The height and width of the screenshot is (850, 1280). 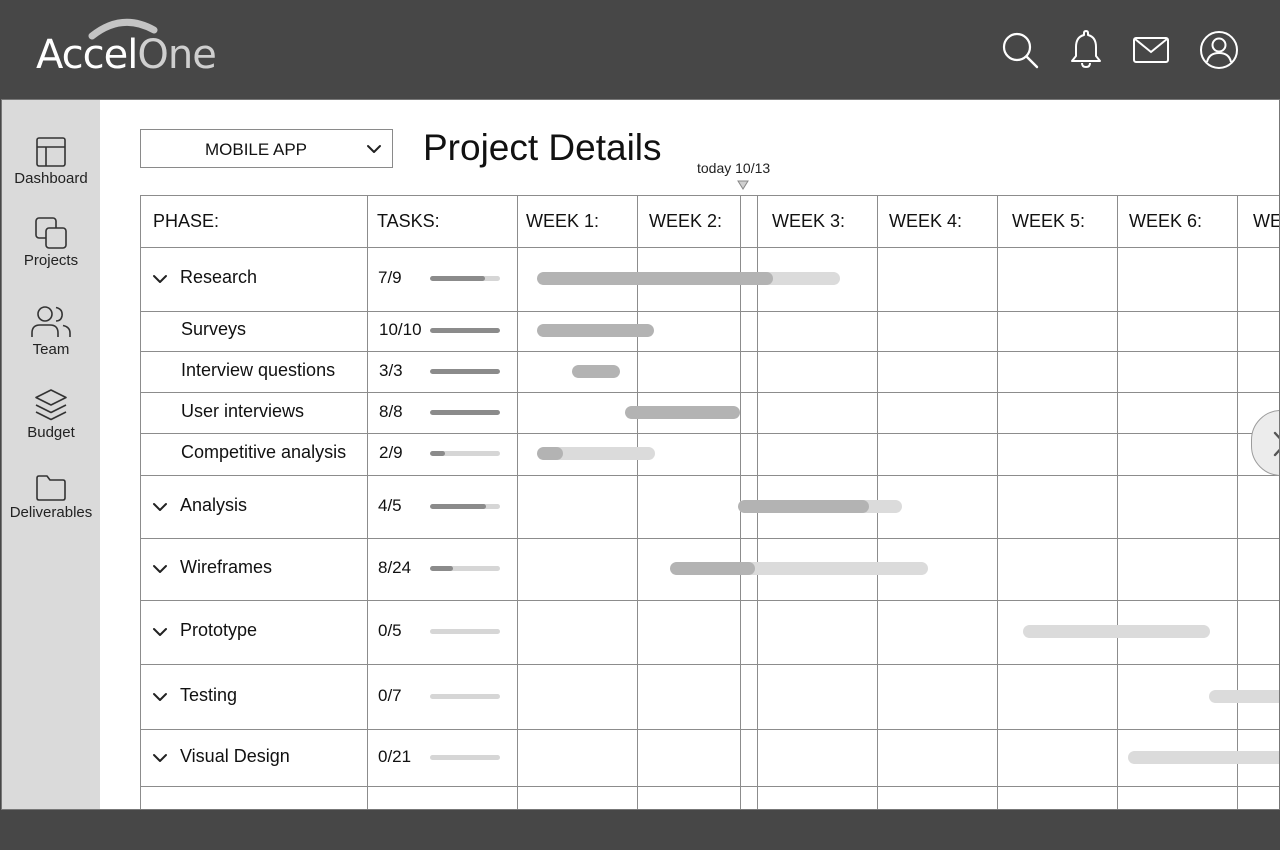 What do you see at coordinates (51, 423) in the screenshot?
I see `sidebar-item-budget: Budget` at bounding box center [51, 423].